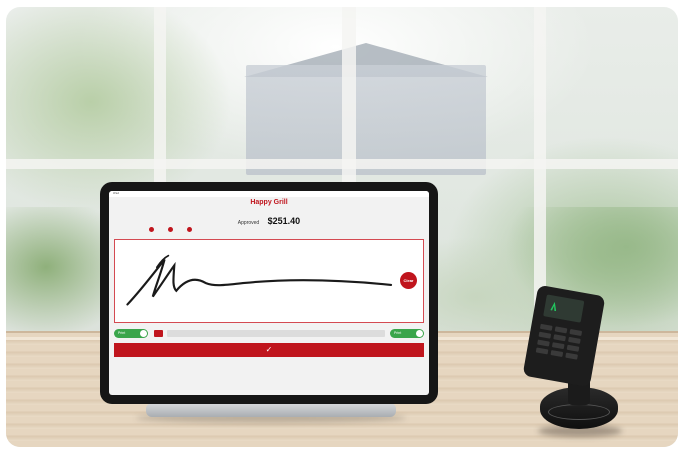  I want to click on signature-pad: Clear, so click(269, 281).